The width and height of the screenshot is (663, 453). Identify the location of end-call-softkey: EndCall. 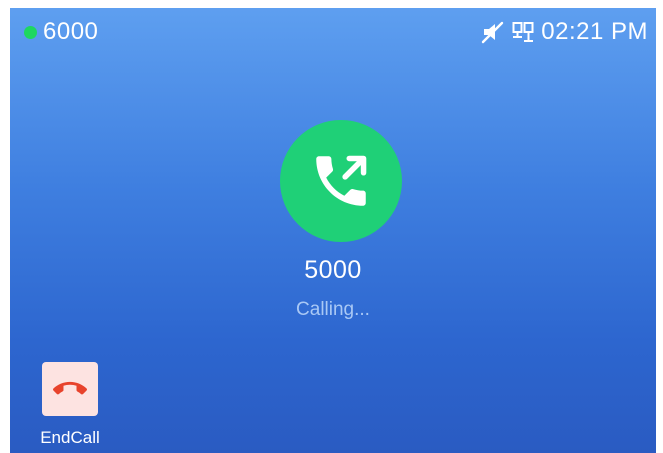
(70, 405).